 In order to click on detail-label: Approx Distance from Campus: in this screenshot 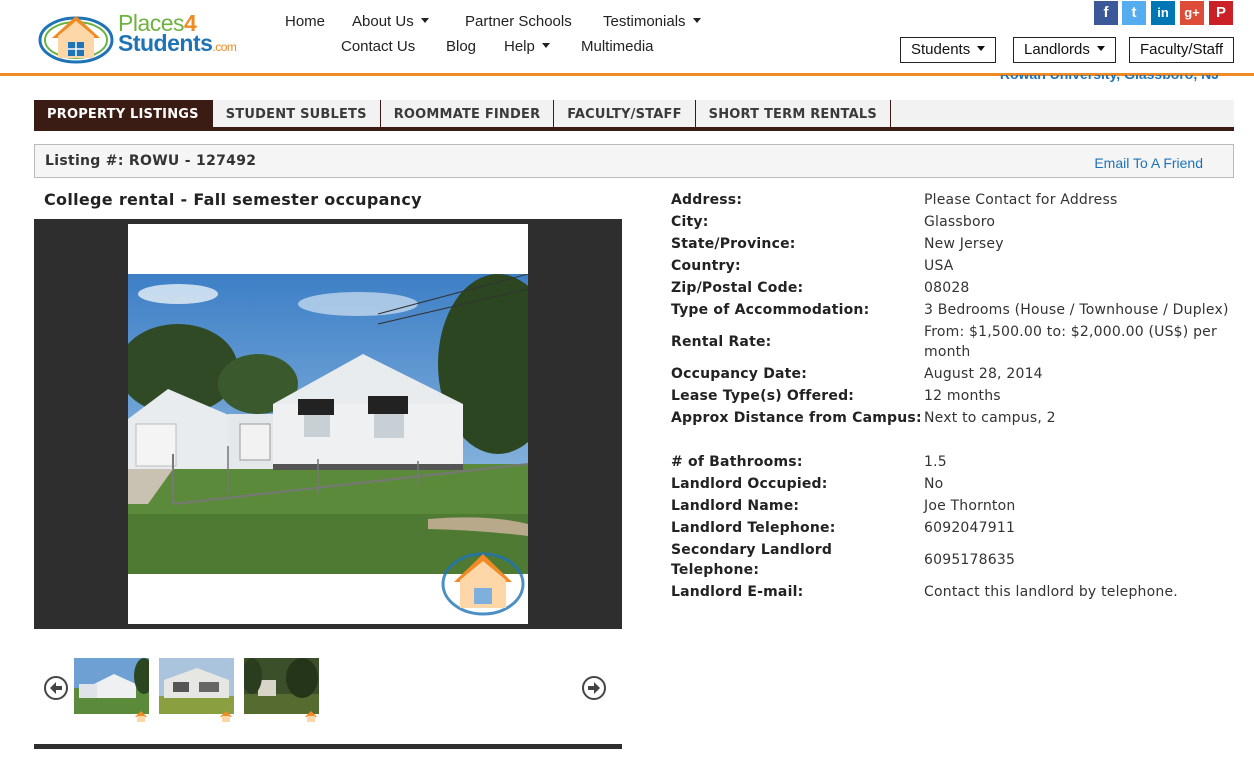, I will do `click(796, 418)`.